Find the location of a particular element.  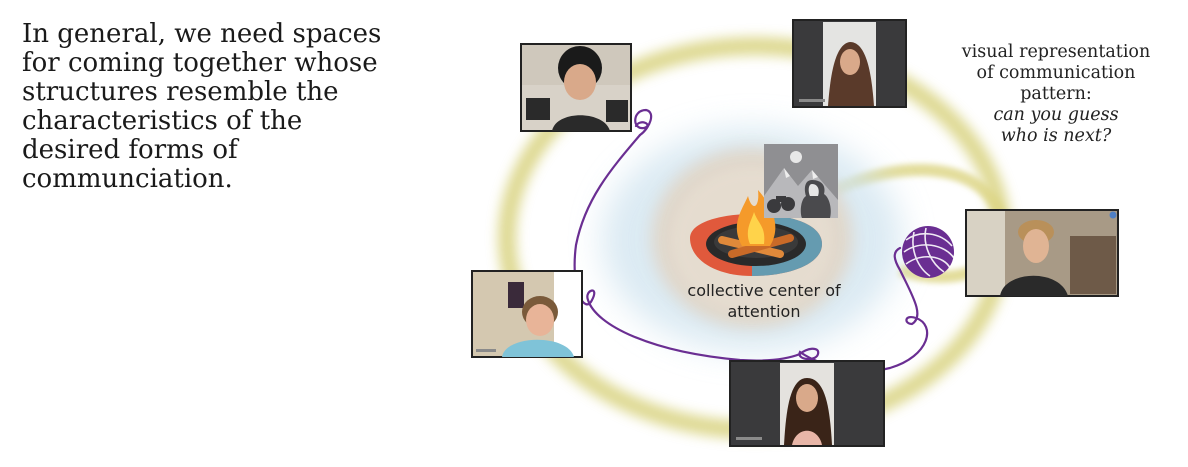

participant-bottom is located at coordinates (807, 403).